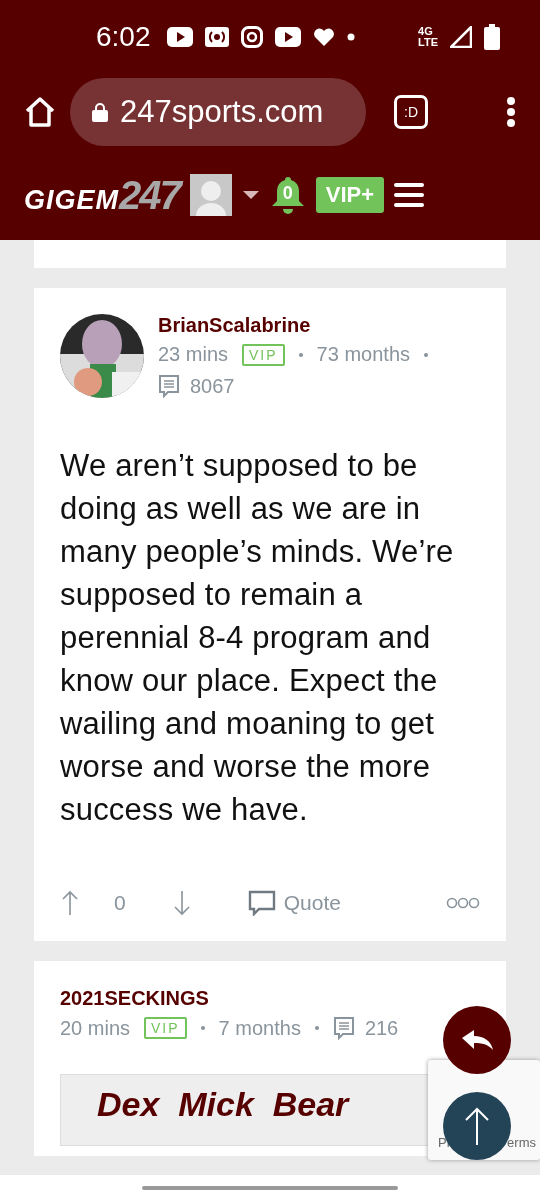 This screenshot has width=540, height=1200. I want to click on signal-icon, so click(461, 37).